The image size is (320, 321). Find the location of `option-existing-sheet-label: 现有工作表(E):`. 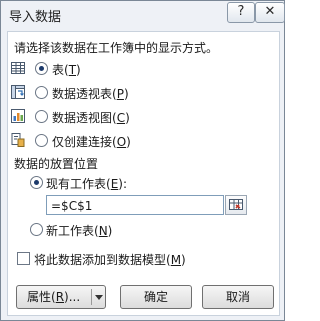

option-existing-sheet-label: 现有工作表(E): is located at coordinates (87, 184).